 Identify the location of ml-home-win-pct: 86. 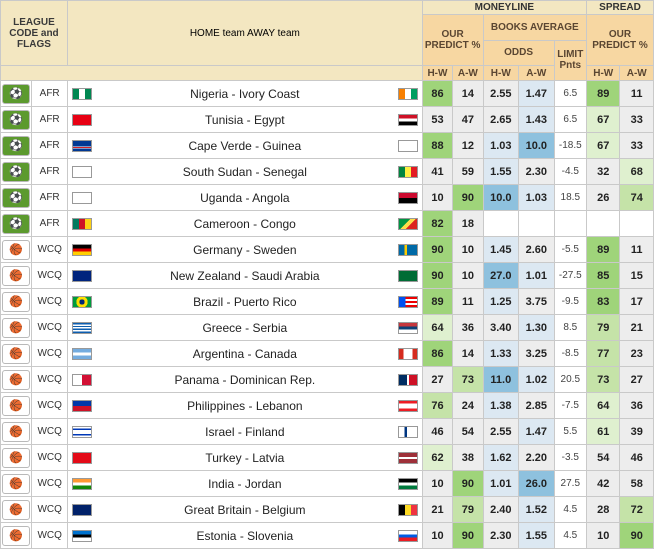
(437, 93).